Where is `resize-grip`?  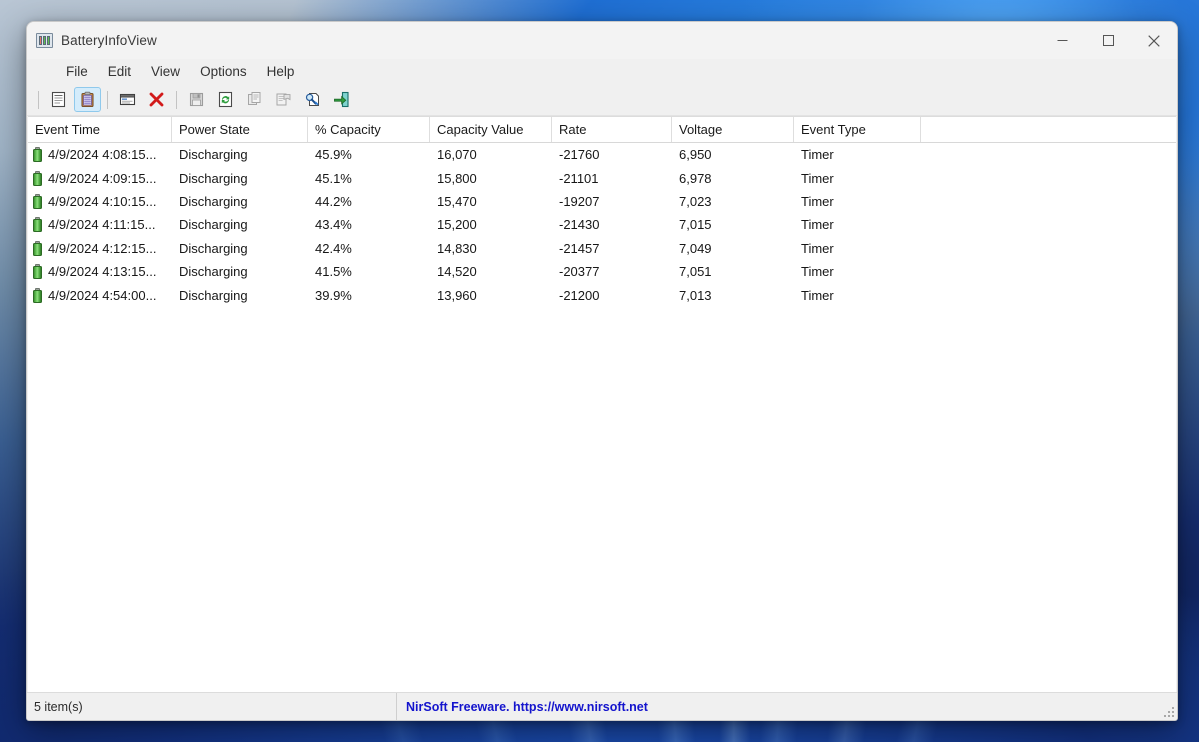 resize-grip is located at coordinates (1168, 711).